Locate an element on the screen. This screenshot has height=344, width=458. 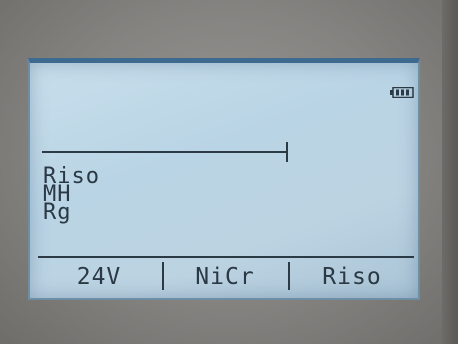
measurement-scale-line is located at coordinates (165, 152).